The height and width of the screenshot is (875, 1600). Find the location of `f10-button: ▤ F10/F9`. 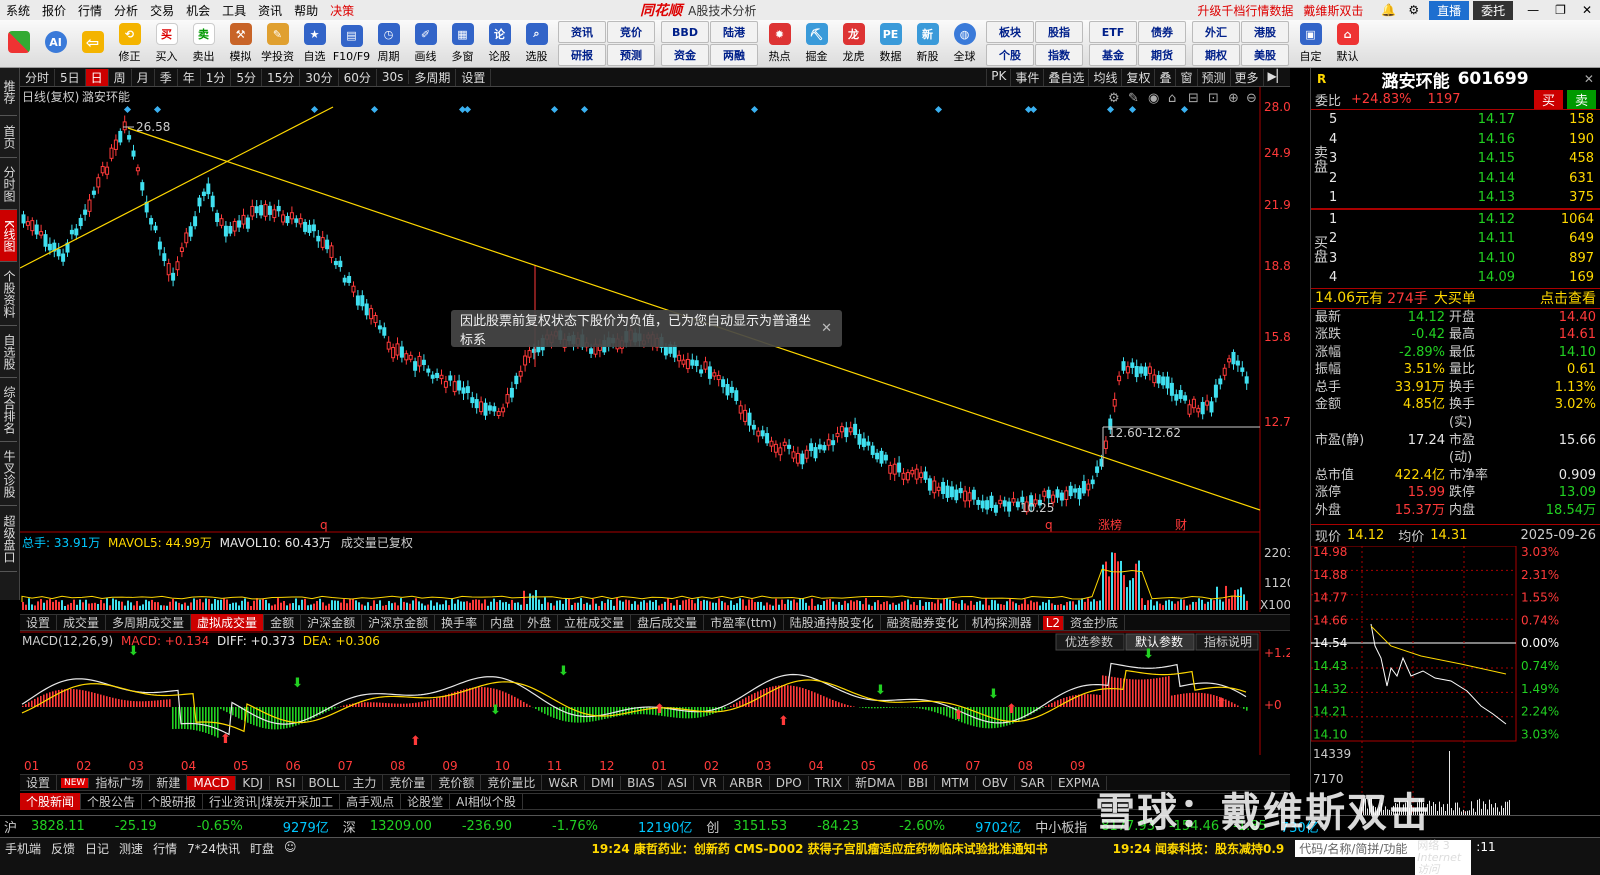

f10-button: ▤ F10/F9 is located at coordinates (351, 43).